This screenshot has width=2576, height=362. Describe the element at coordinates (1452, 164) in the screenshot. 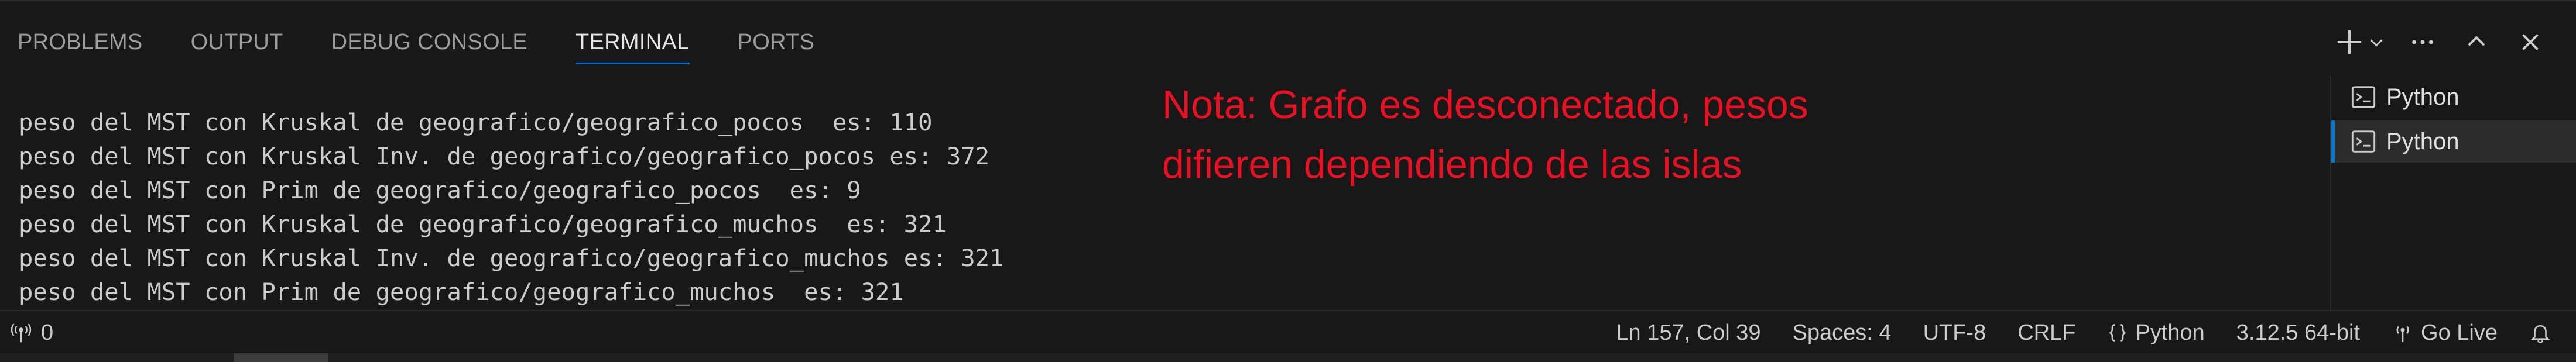

I see `annotation-line: difieren dependiendo de las islas` at that location.